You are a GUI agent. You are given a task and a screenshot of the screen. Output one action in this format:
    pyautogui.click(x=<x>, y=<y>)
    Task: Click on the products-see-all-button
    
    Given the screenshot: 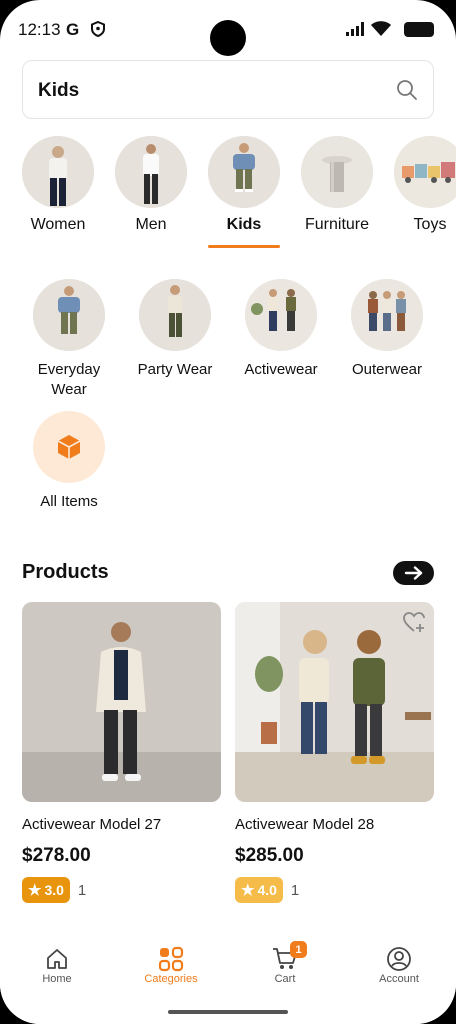 What is the action you would take?
    pyautogui.click(x=413, y=573)
    